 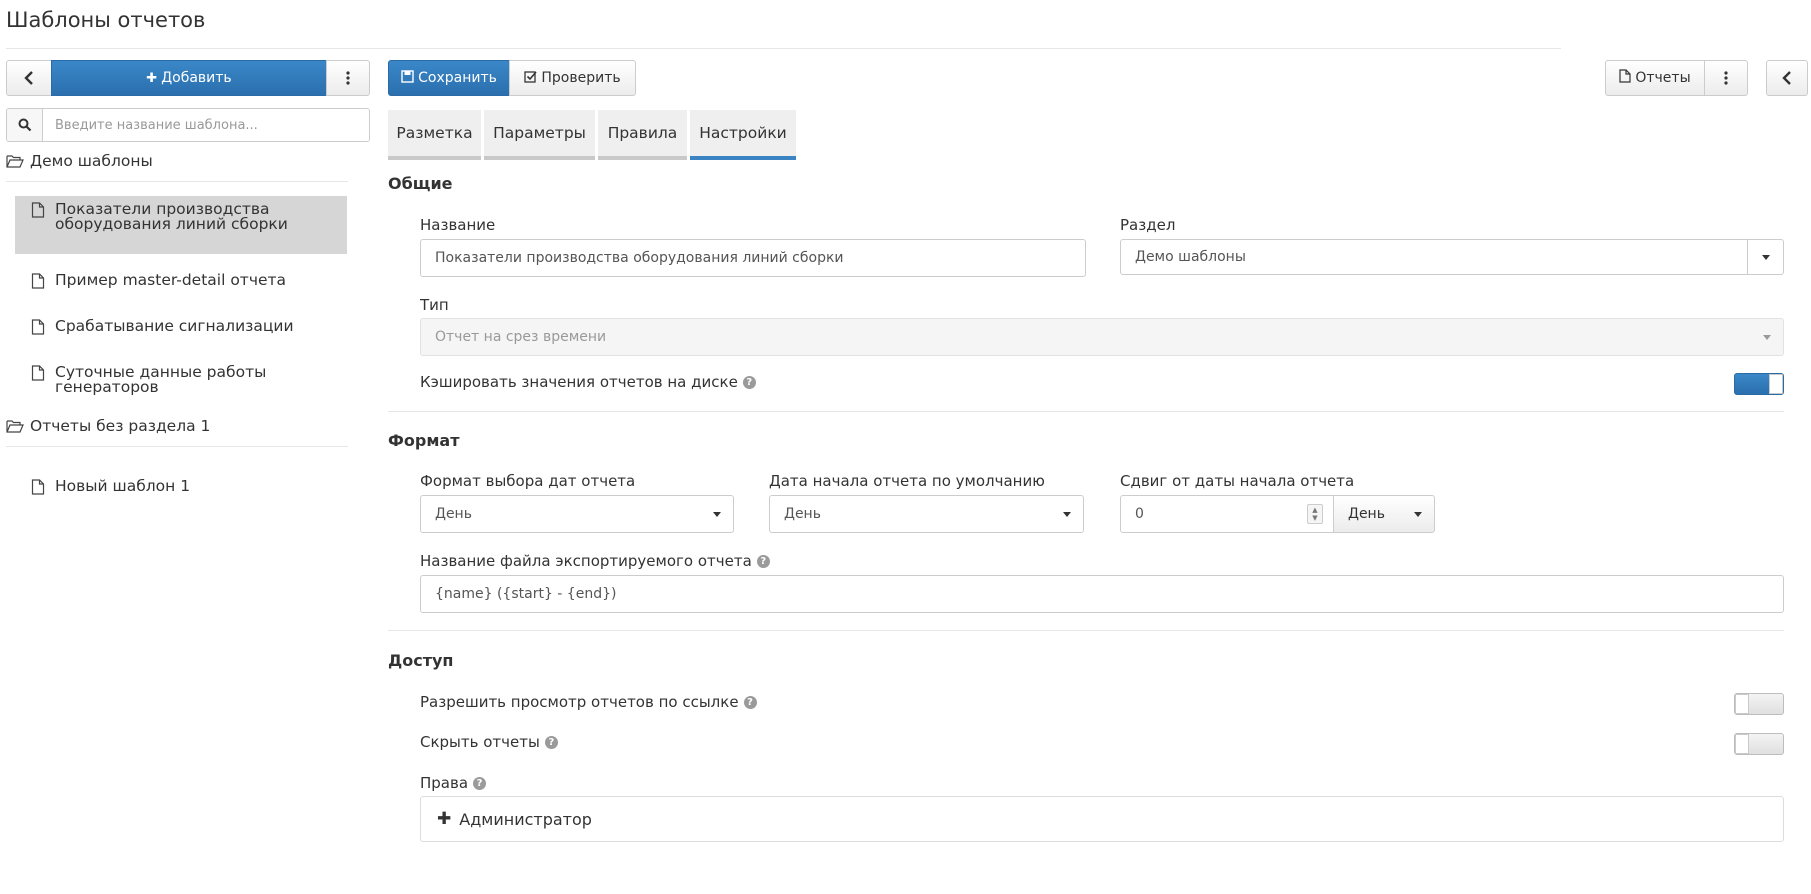 I want to click on template-item-label-2: генераторов, so click(x=107, y=387).